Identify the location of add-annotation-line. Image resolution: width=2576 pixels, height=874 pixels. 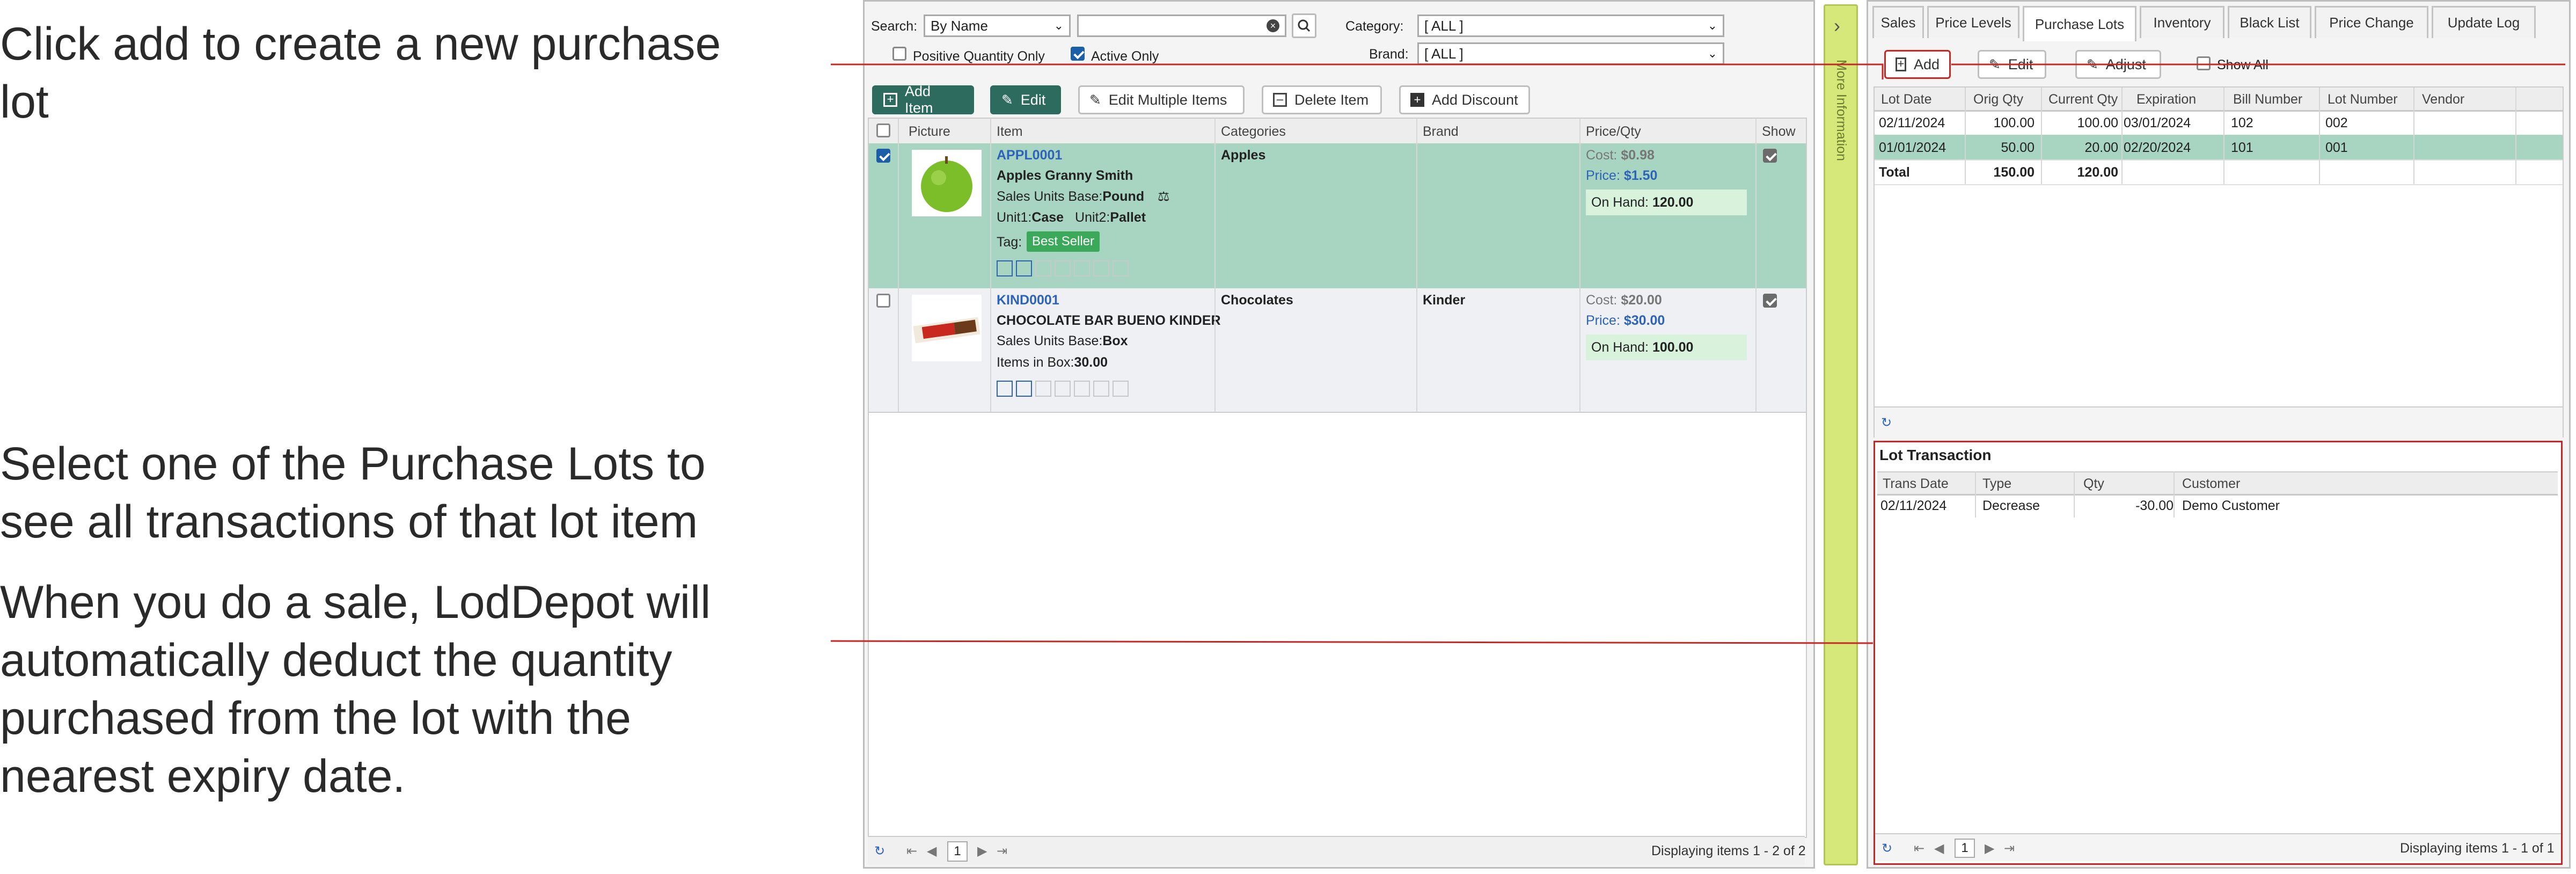
(1357, 71).